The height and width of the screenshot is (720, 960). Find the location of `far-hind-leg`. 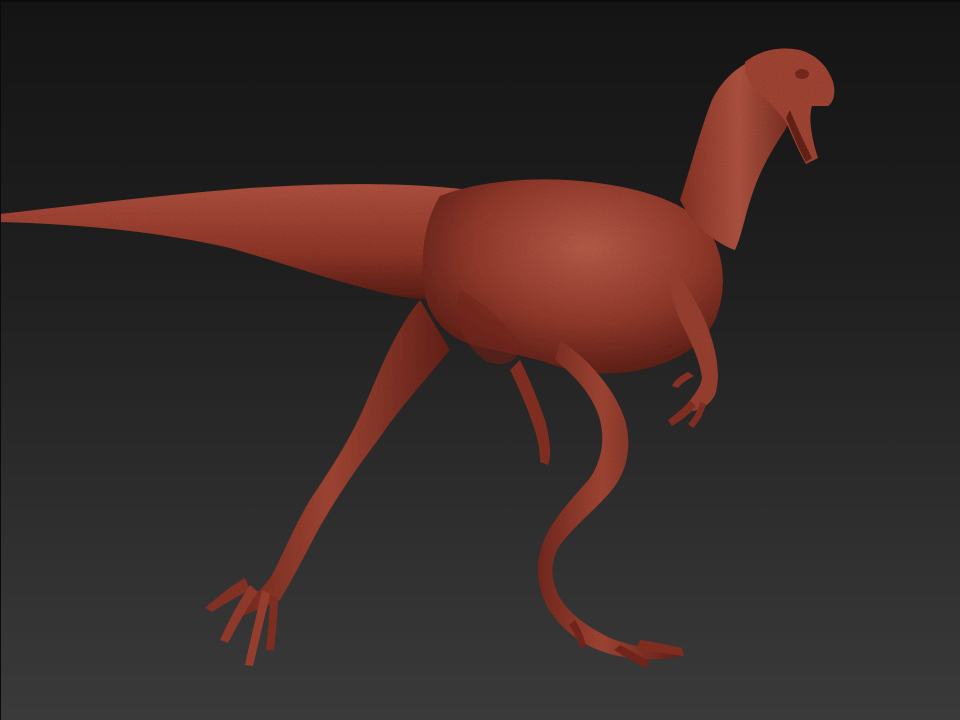

far-hind-leg is located at coordinates (327, 483).